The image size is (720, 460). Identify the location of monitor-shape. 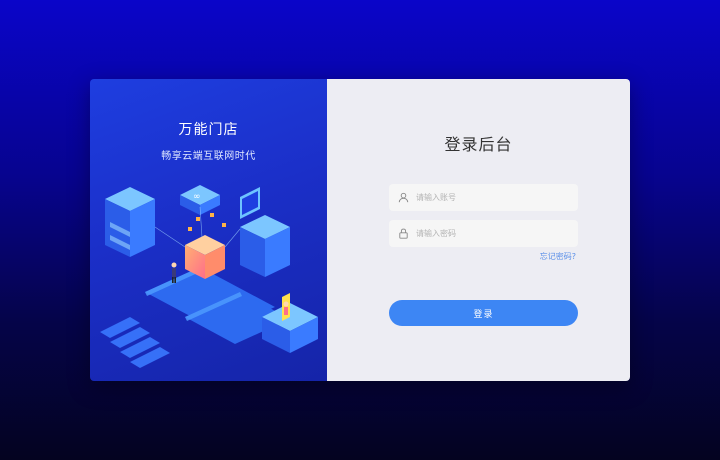
(265, 232).